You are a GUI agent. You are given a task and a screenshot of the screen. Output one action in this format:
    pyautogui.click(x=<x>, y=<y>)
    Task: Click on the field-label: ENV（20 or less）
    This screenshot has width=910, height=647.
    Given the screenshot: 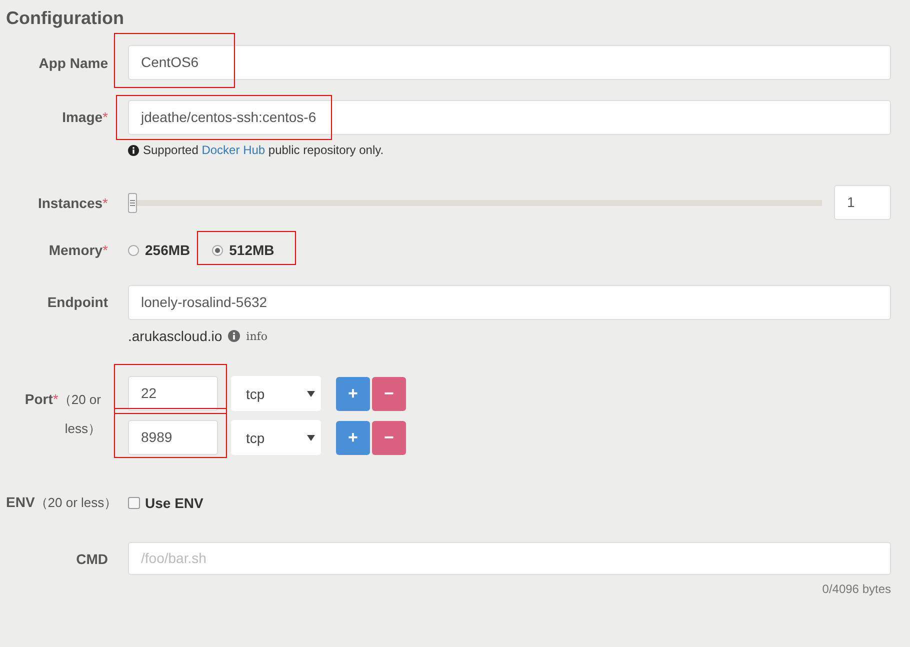 What is the action you would take?
    pyautogui.click(x=62, y=503)
    